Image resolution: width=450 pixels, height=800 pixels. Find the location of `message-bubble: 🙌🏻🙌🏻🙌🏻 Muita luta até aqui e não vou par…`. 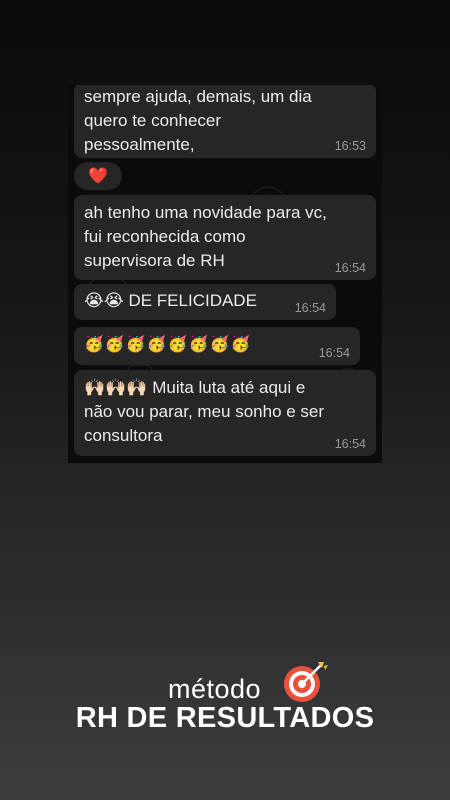

message-bubble: 🙌🏻🙌🏻🙌🏻 Muita luta até aqui e não vou par… is located at coordinates (225, 413).